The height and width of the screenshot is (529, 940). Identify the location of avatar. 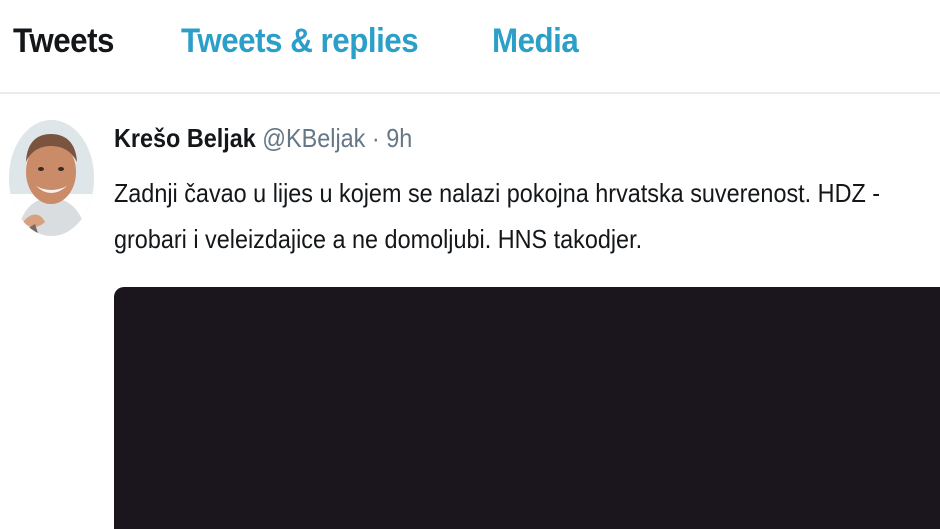
(51, 178).